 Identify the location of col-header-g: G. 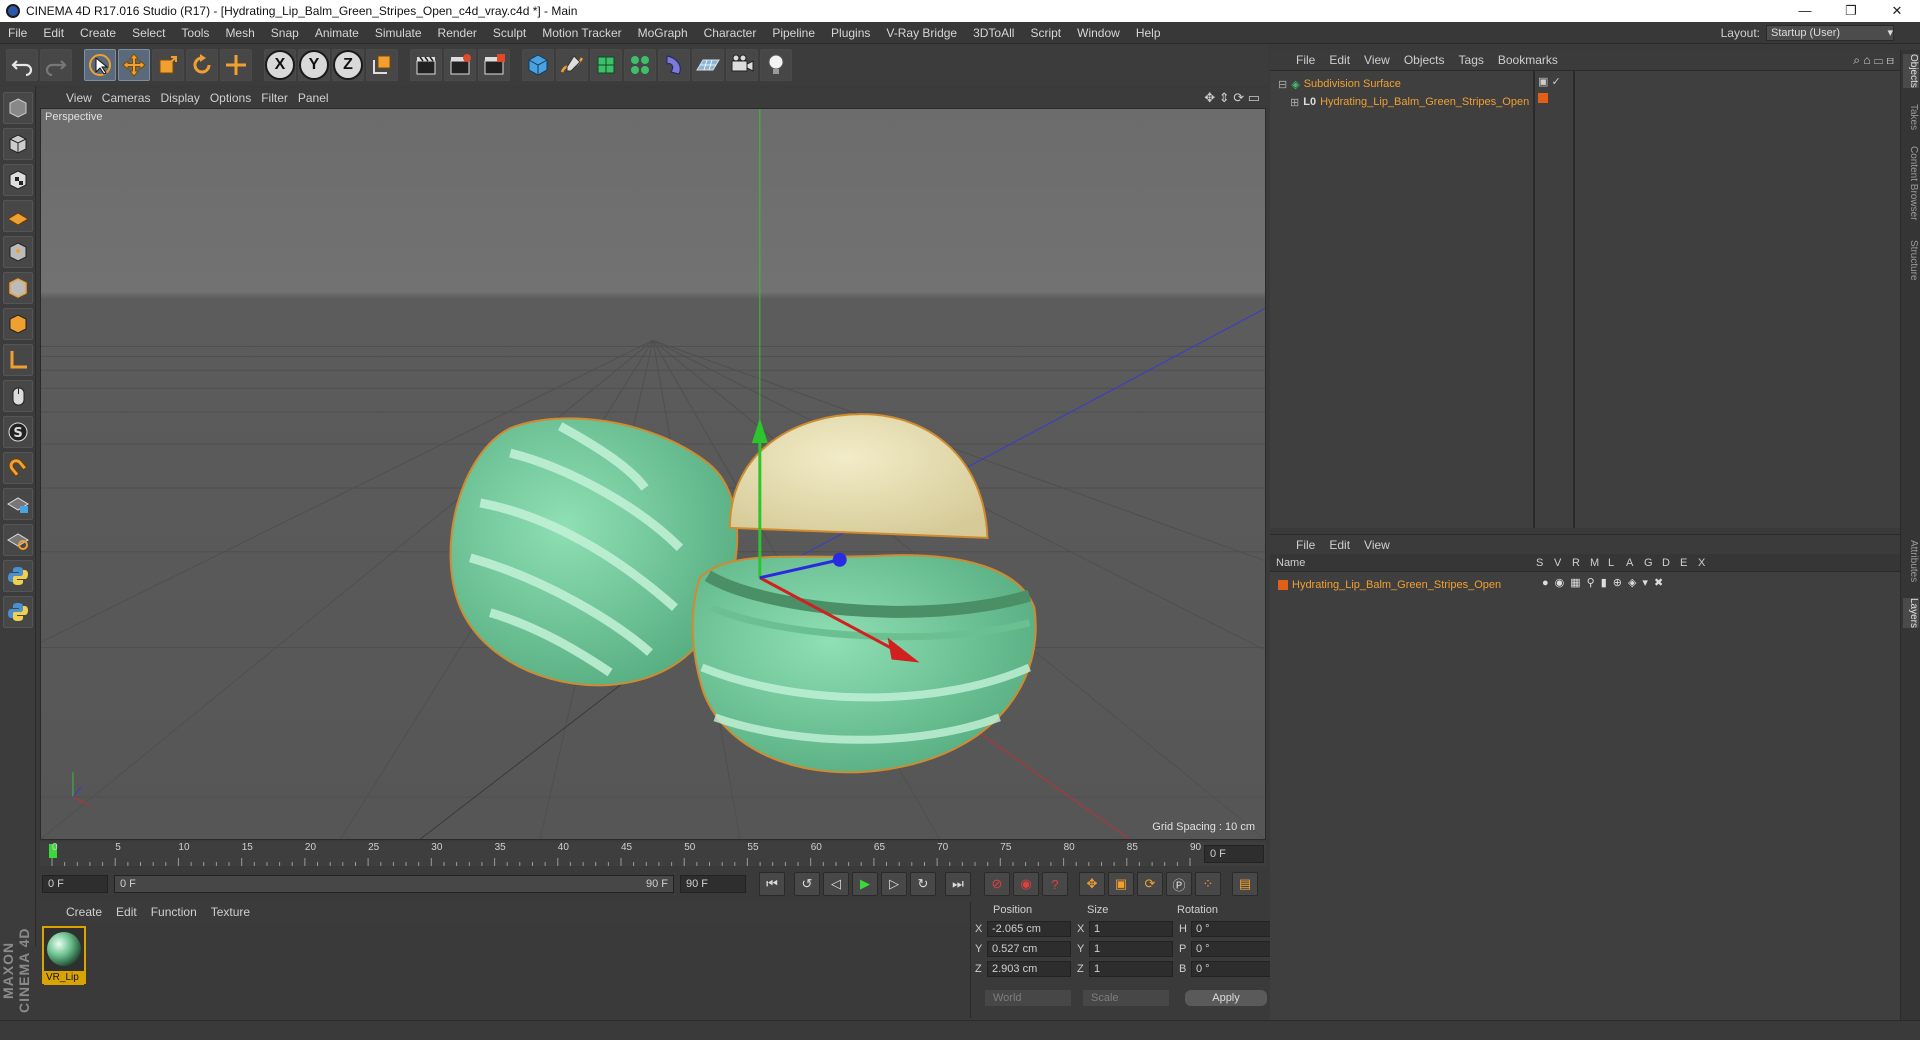
(1653, 563).